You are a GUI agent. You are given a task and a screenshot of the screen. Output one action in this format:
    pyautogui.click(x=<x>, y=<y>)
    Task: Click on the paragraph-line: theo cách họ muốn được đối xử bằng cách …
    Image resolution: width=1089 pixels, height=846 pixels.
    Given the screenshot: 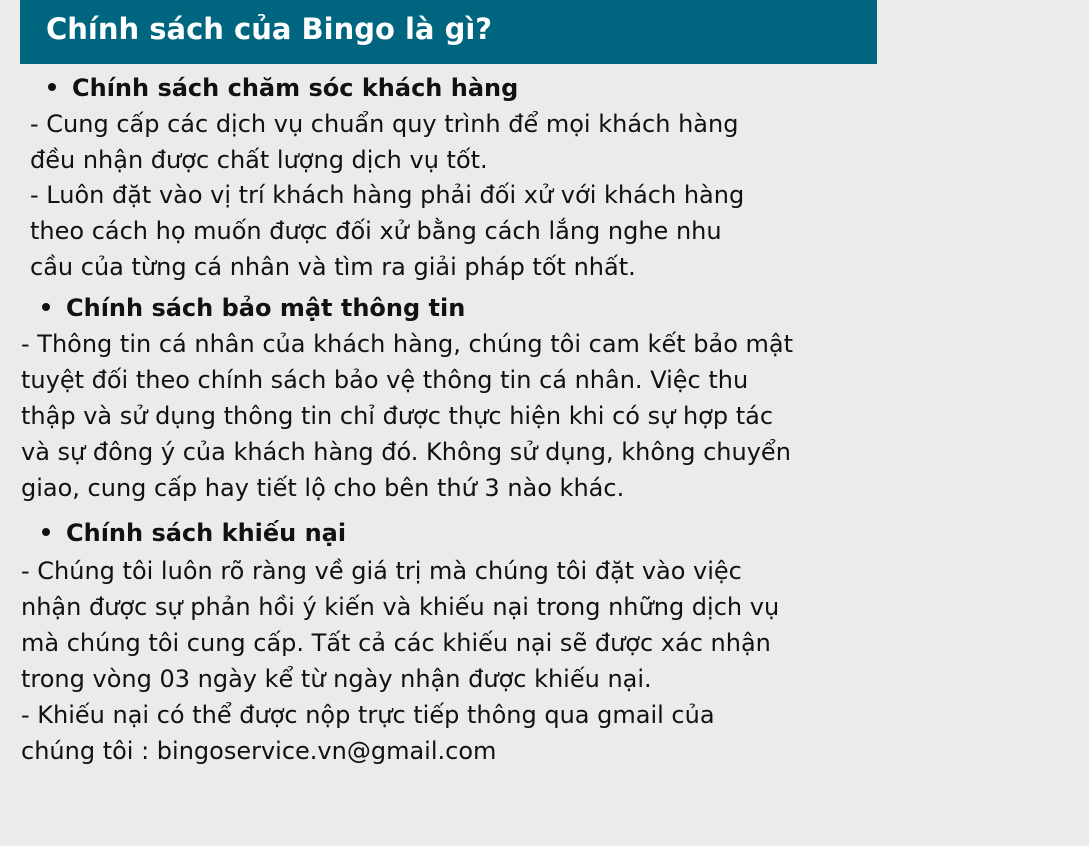 What is the action you would take?
    pyautogui.click(x=376, y=231)
    